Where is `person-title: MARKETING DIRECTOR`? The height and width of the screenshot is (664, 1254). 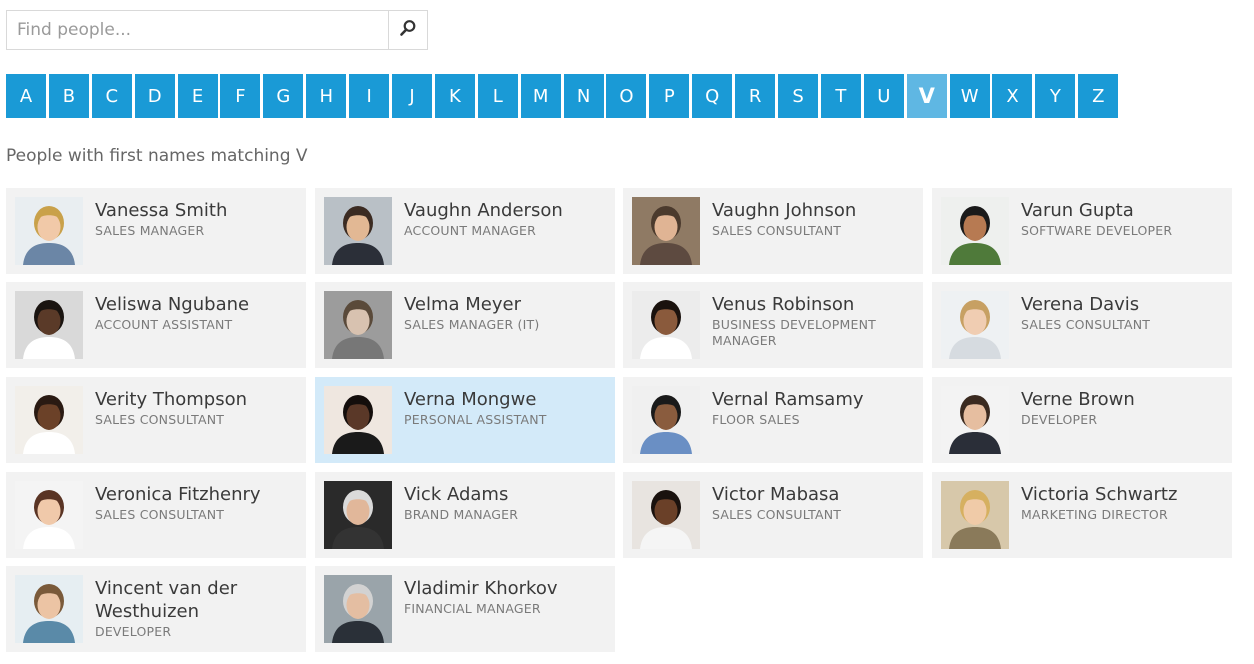 person-title: MARKETING DIRECTOR is located at coordinates (1094, 514).